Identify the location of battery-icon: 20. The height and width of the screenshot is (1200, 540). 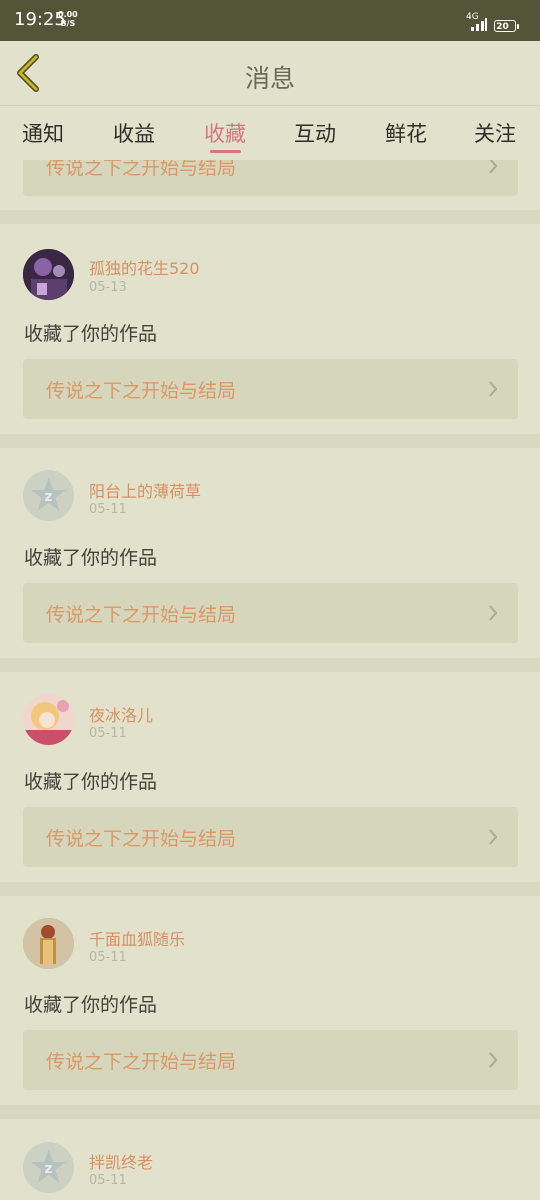
(506, 26).